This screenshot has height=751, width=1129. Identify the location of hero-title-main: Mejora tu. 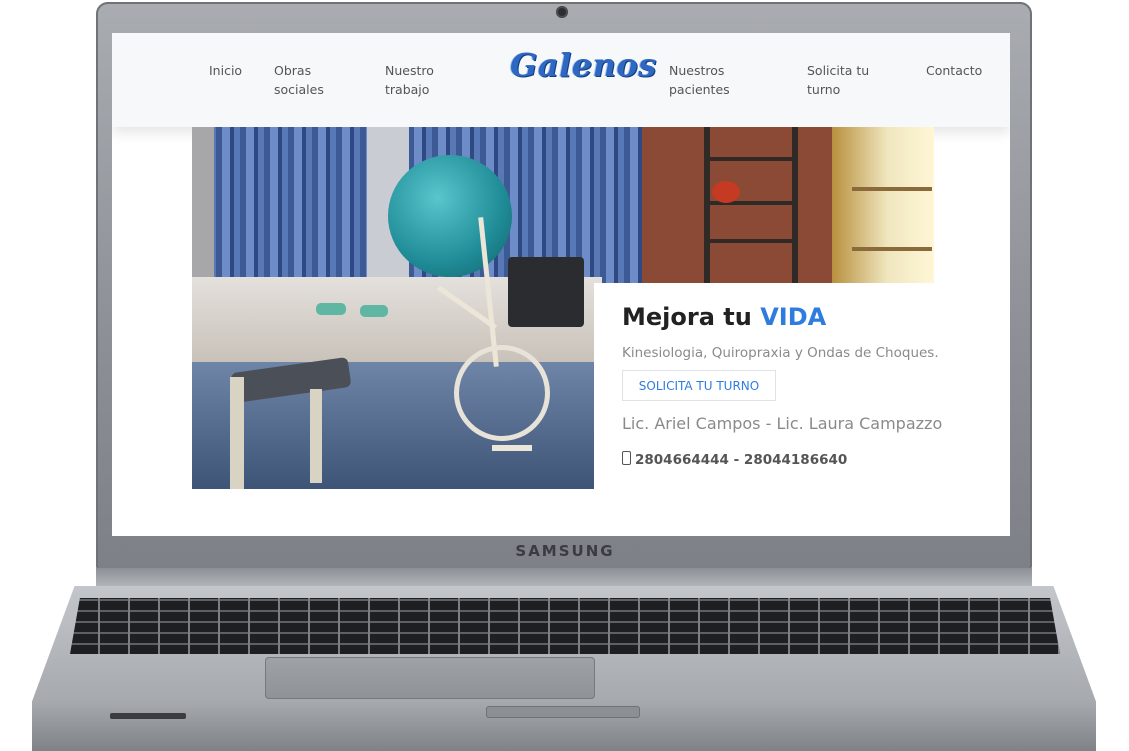
(691, 317).